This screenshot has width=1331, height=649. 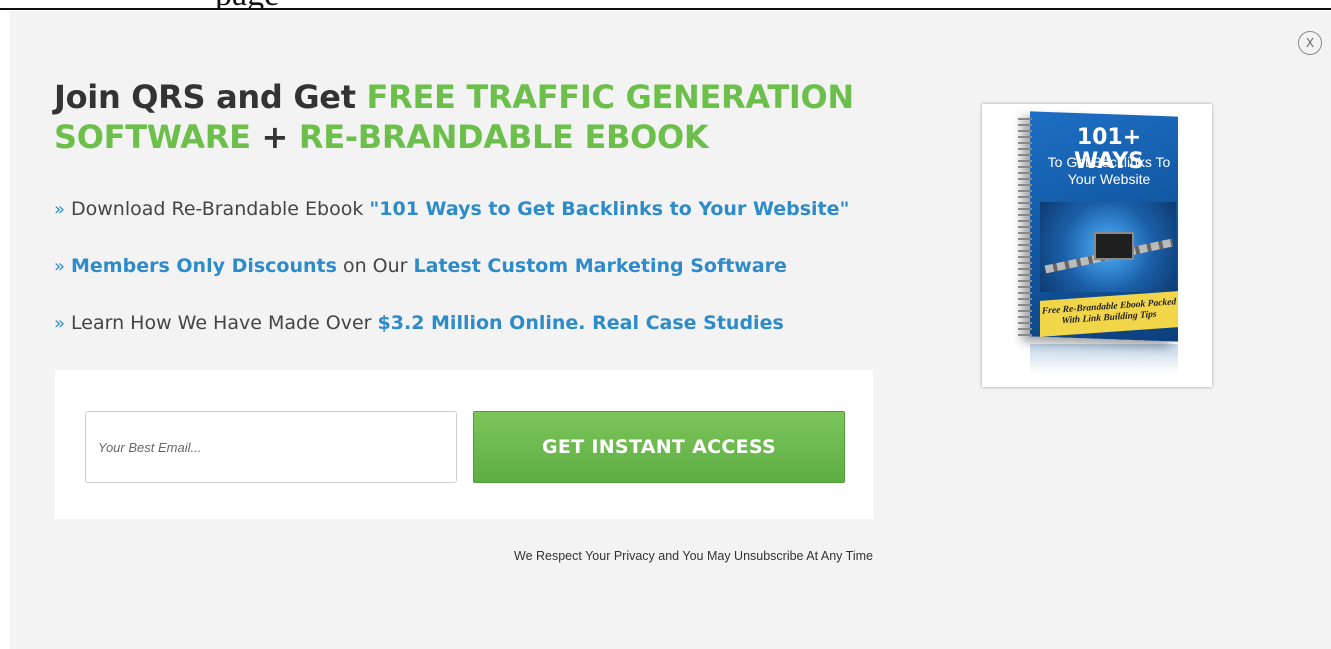 I want to click on bullet-text: Download Re-Brandable Ebook, so click(x=220, y=209).